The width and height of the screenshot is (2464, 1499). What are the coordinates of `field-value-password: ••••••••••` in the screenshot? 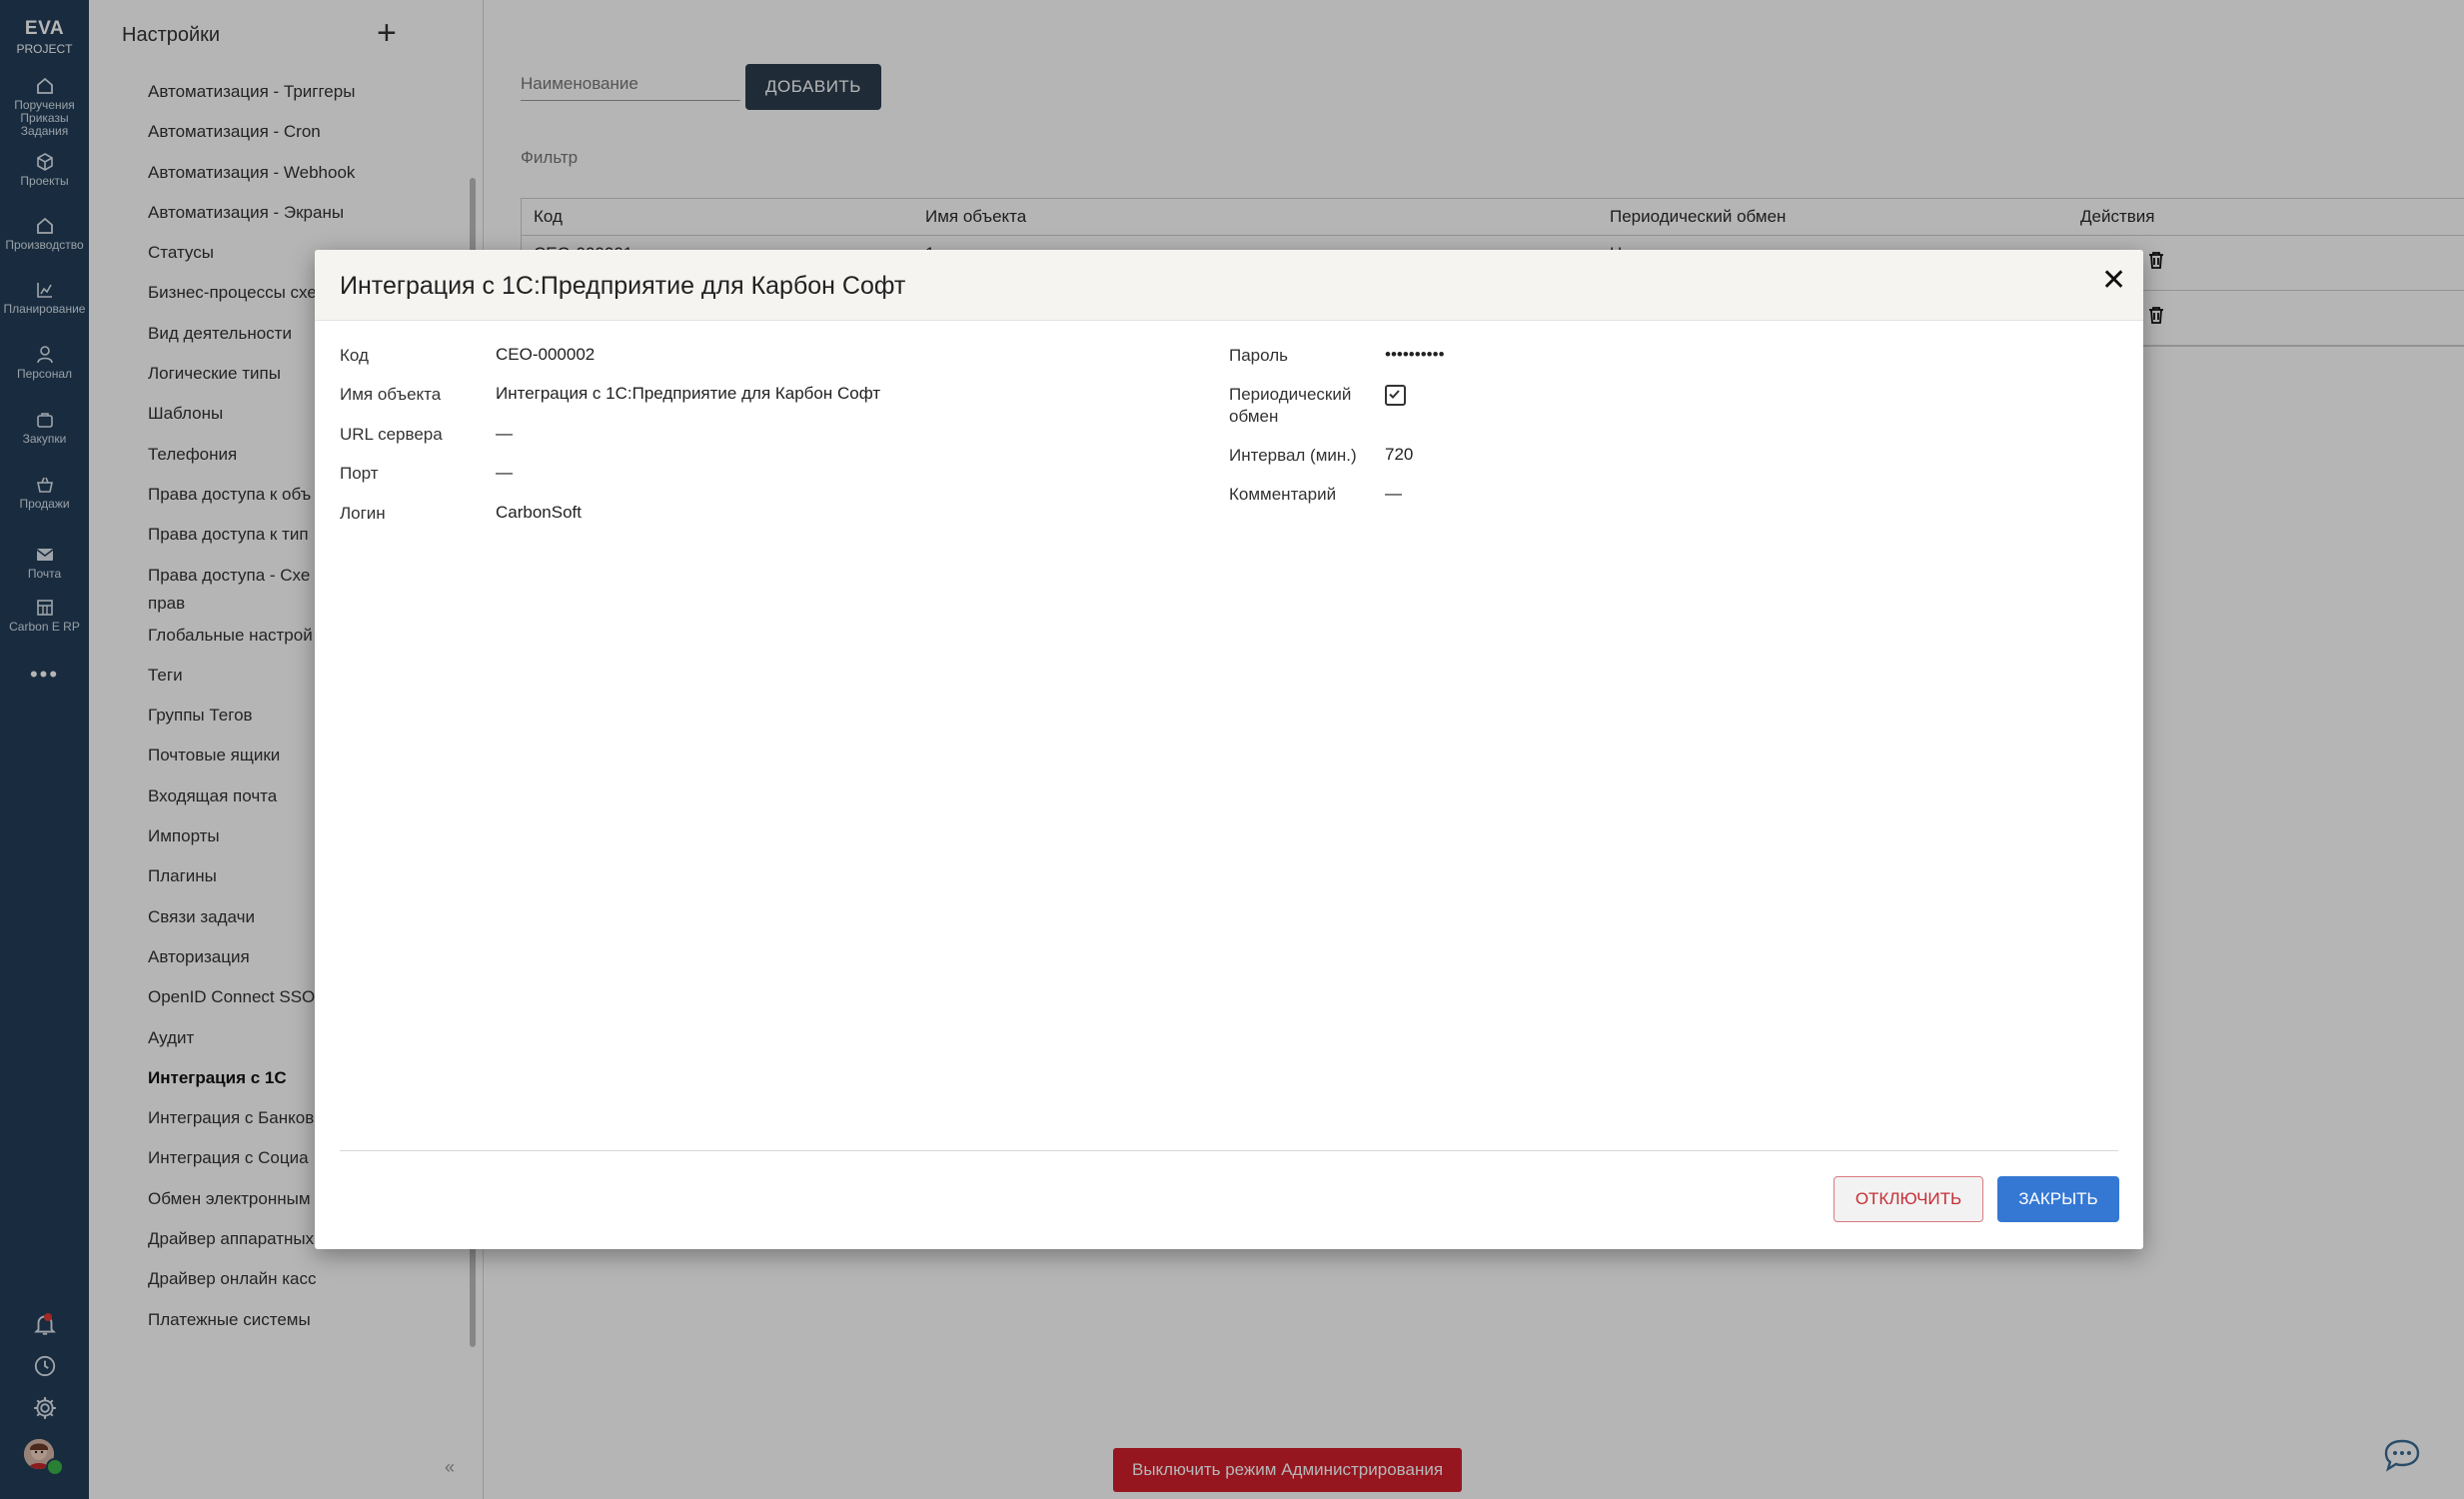 It's located at (1415, 354).